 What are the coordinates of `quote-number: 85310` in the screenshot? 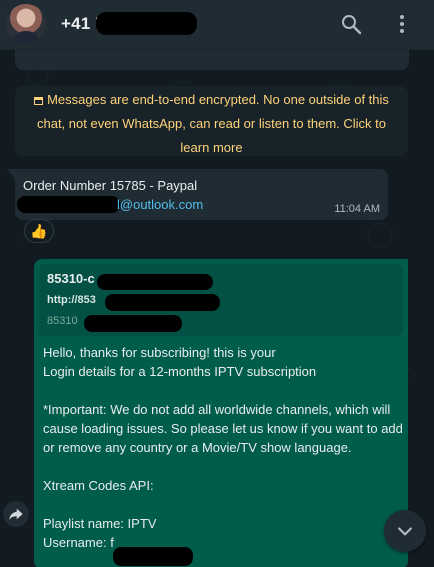 It's located at (62, 321).